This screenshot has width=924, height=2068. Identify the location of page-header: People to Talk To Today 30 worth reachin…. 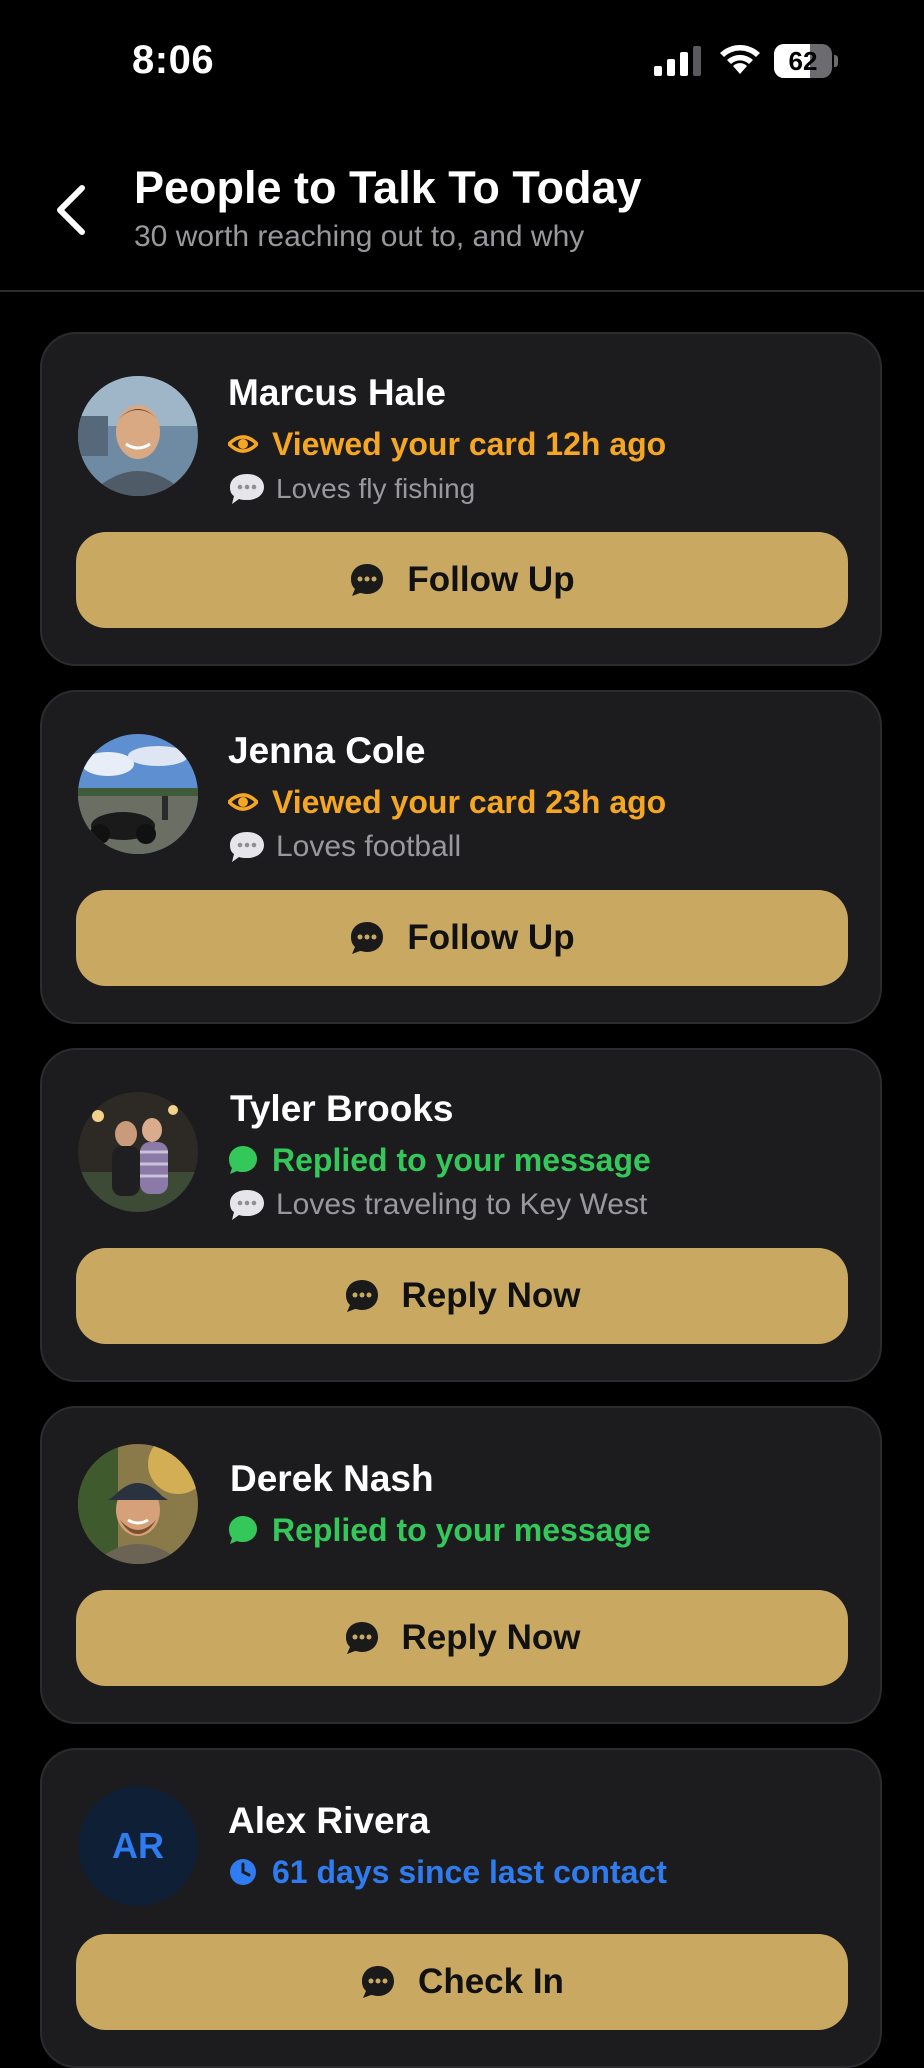
(462, 201).